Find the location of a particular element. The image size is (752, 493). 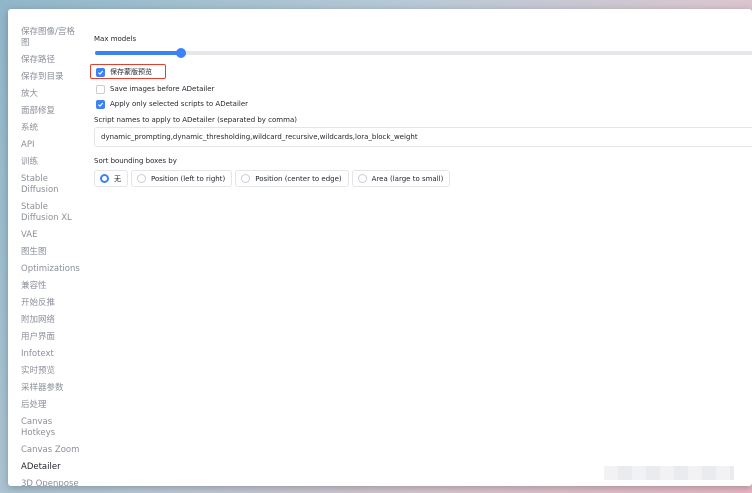

sidebar-item-sampler-params: 采样器参数 is located at coordinates (45, 389).